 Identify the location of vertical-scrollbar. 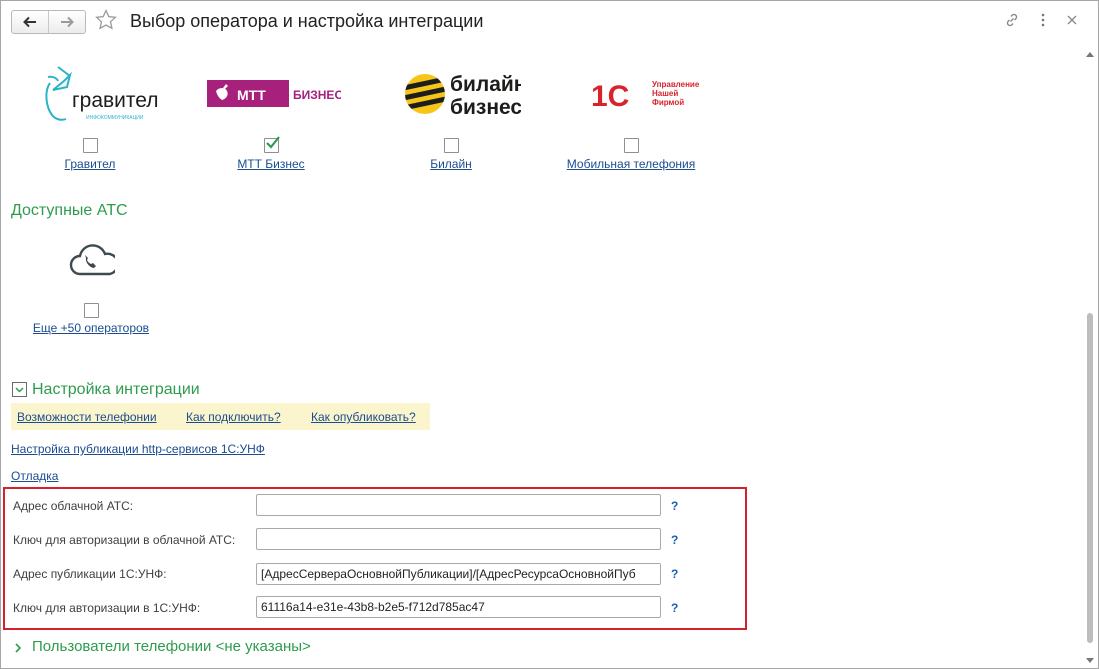
(1090, 357).